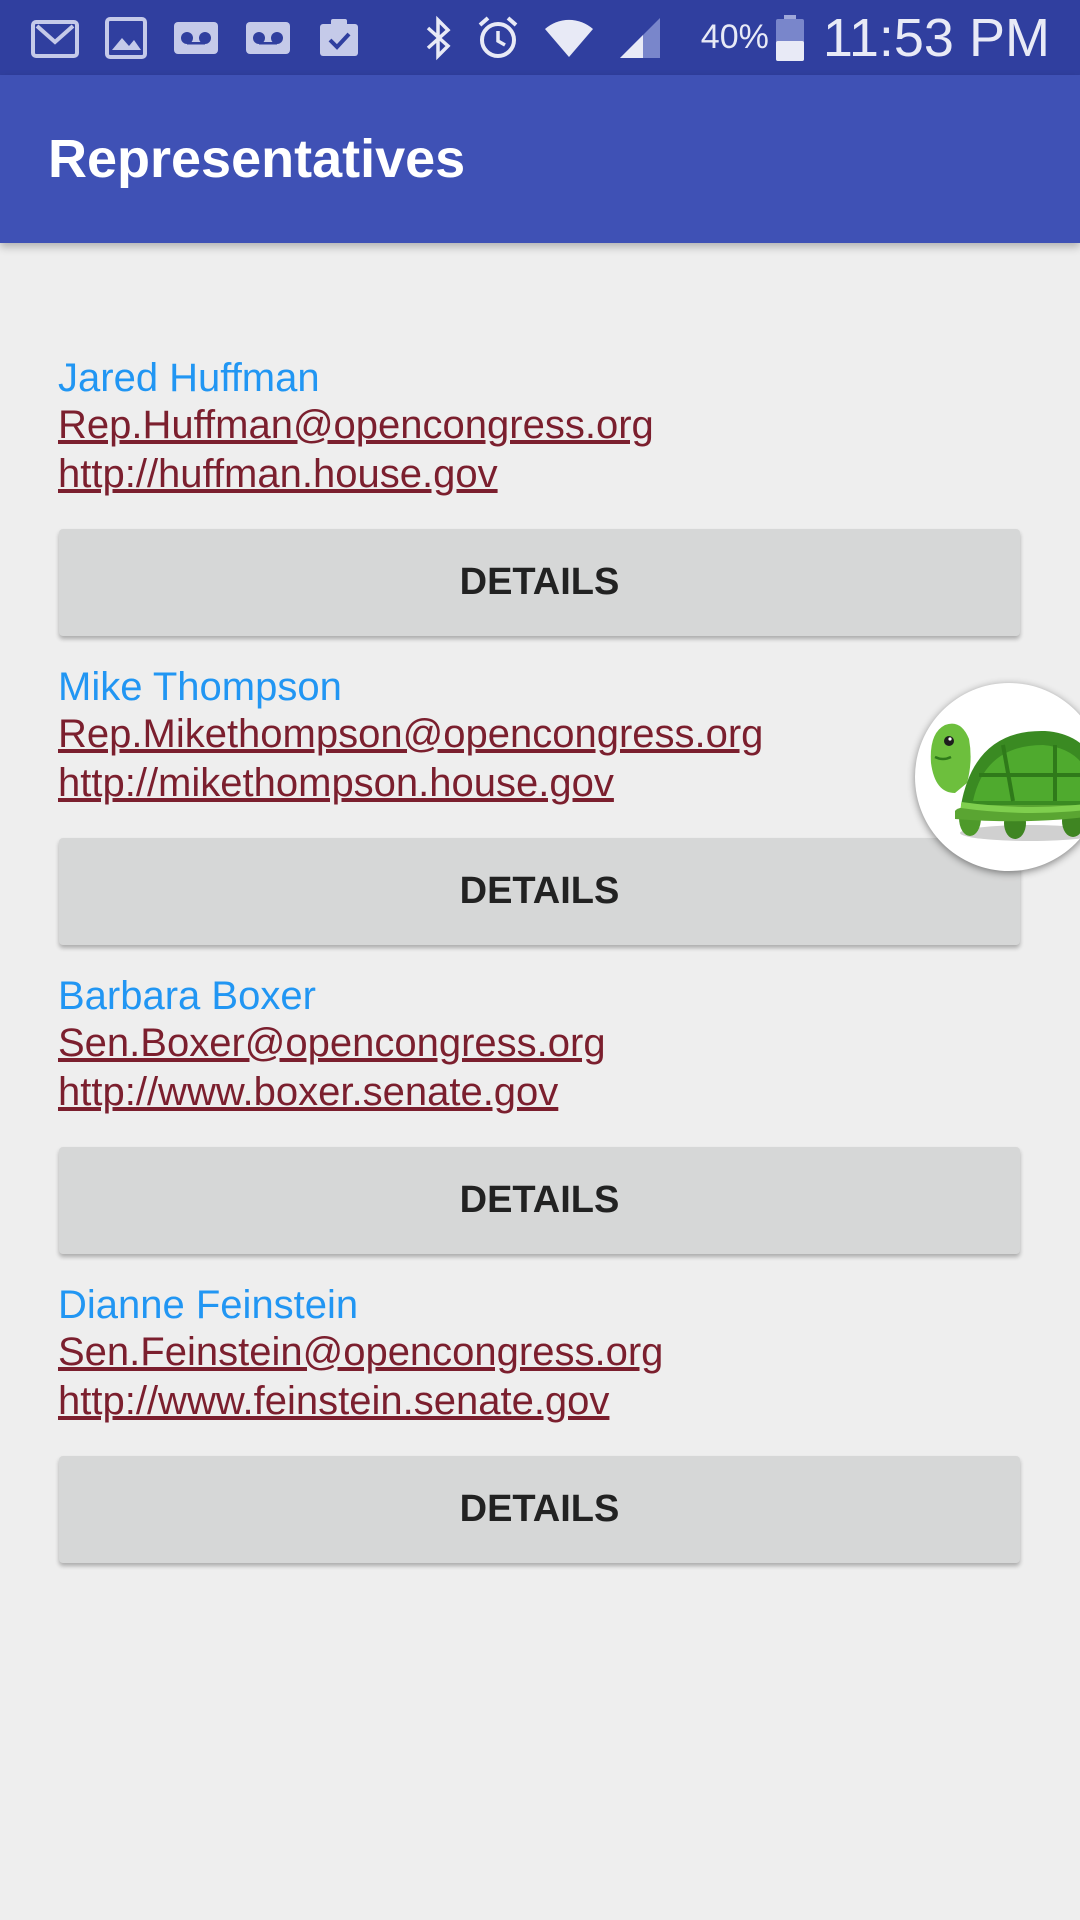 The width and height of the screenshot is (1080, 1920). Describe the element at coordinates (126, 38) in the screenshot. I see `gallery-icon` at that location.